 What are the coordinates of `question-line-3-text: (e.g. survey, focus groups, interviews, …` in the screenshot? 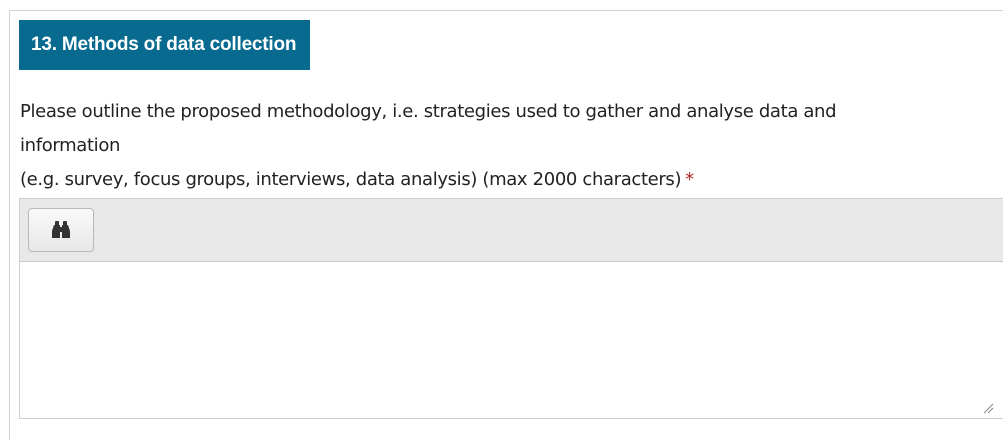 It's located at (351, 179).